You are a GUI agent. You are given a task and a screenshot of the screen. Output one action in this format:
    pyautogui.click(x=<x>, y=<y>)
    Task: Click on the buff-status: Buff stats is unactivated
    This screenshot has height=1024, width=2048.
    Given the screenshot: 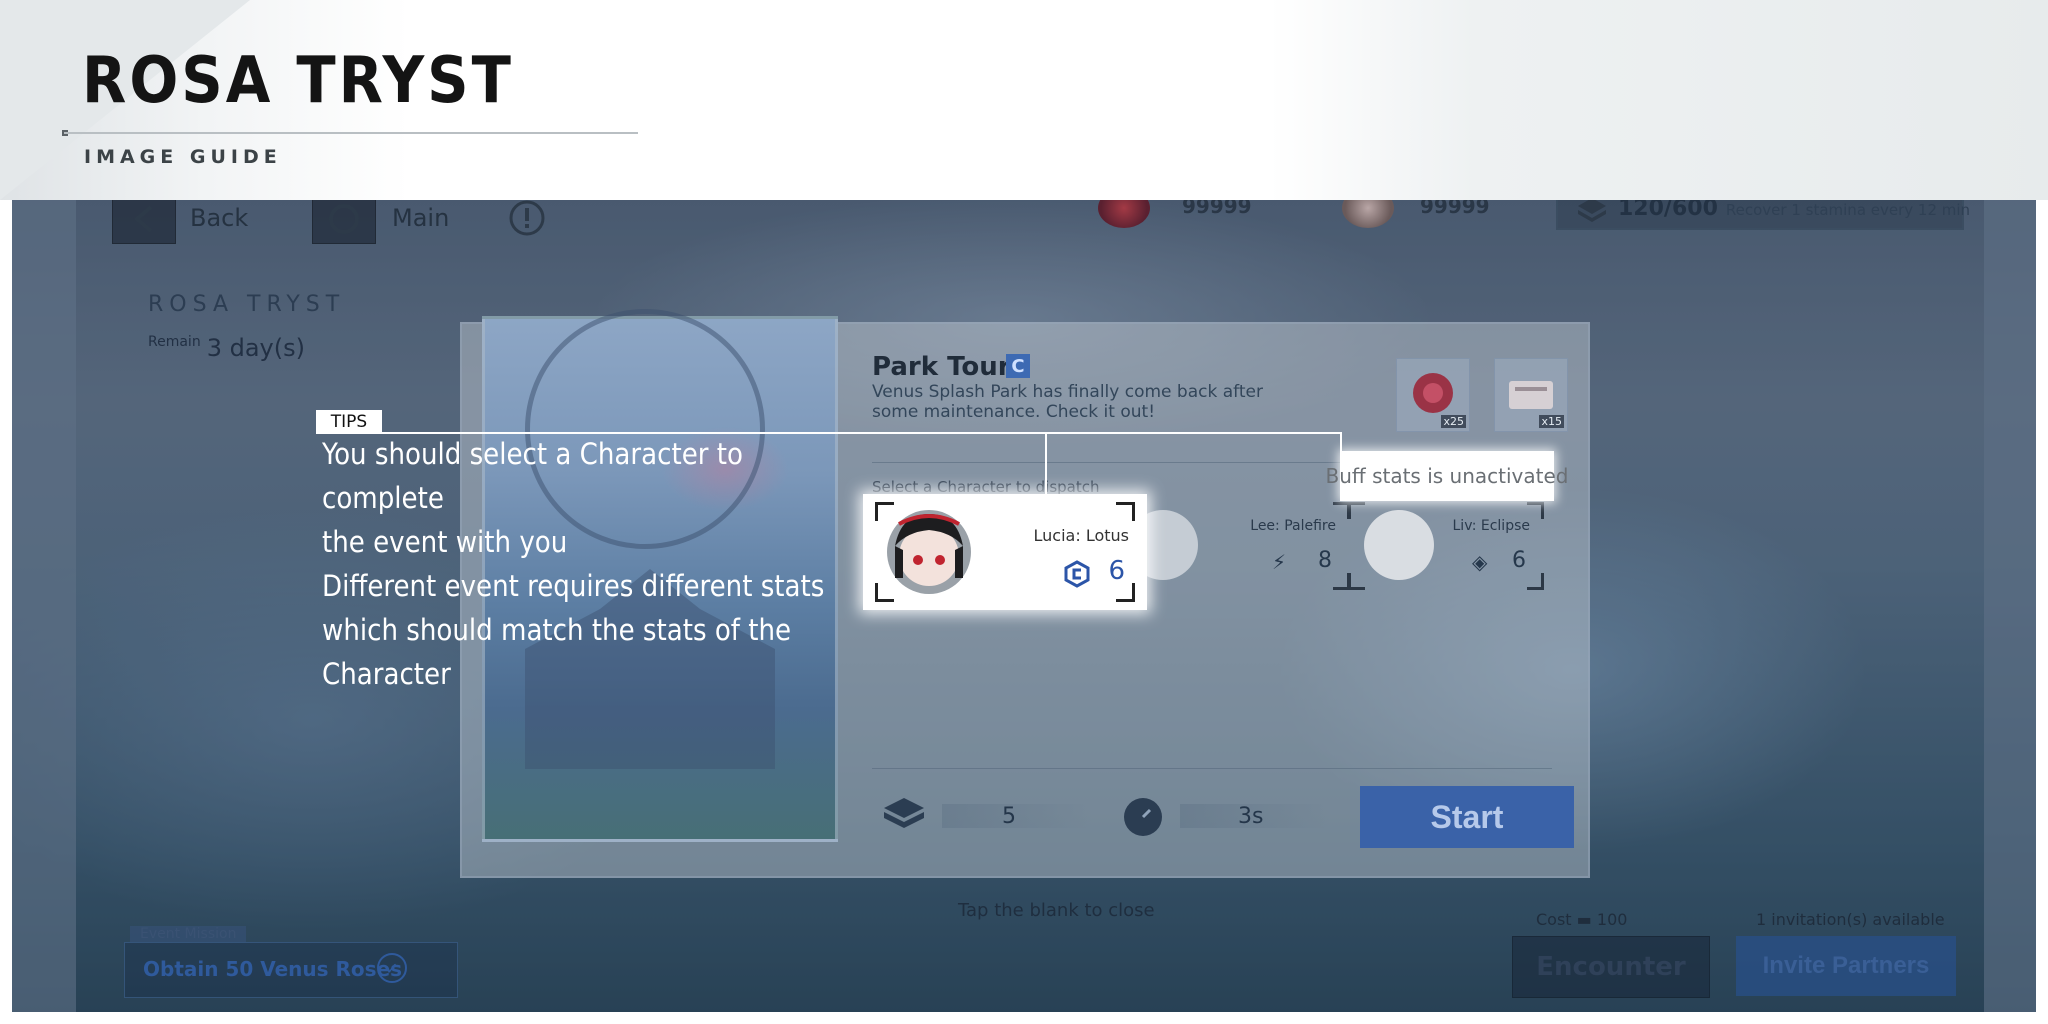 What is the action you would take?
    pyautogui.click(x=1447, y=476)
    